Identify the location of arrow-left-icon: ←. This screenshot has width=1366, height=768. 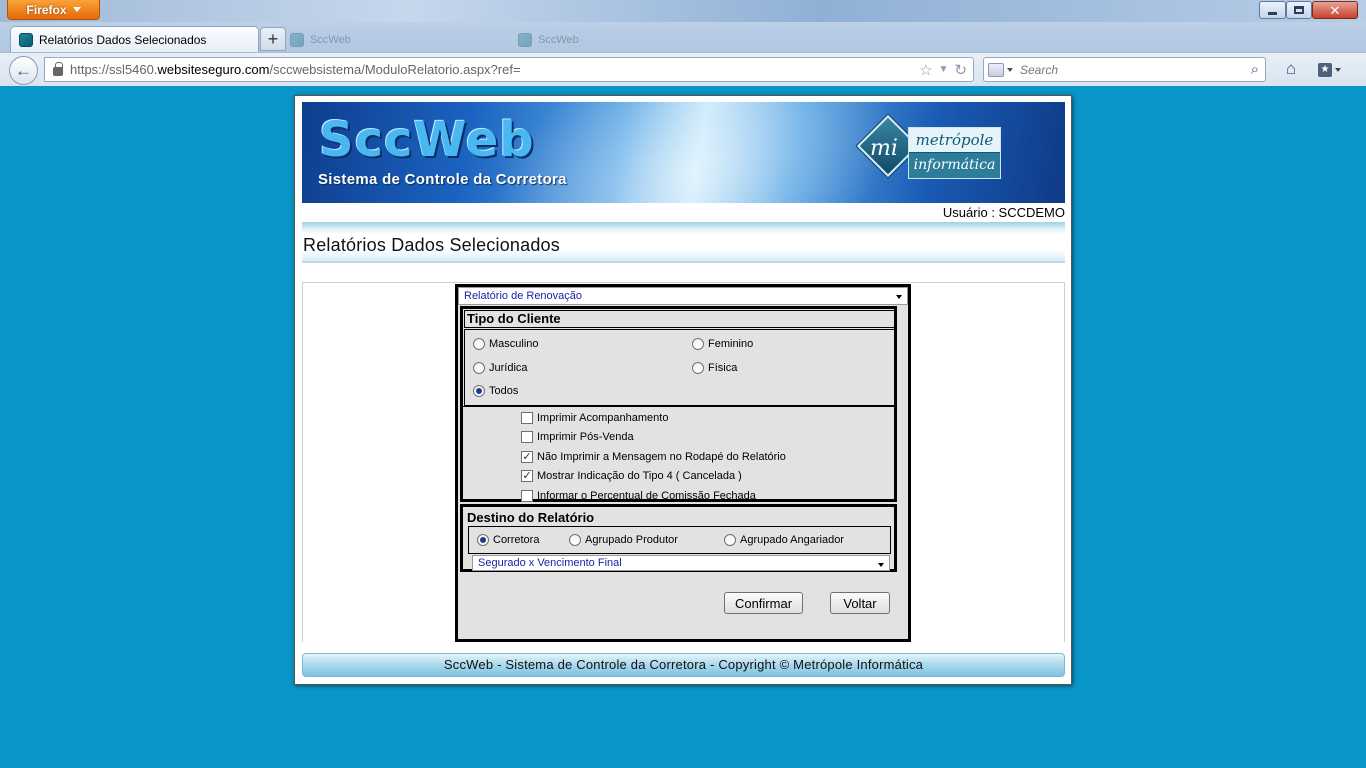
(23, 70).